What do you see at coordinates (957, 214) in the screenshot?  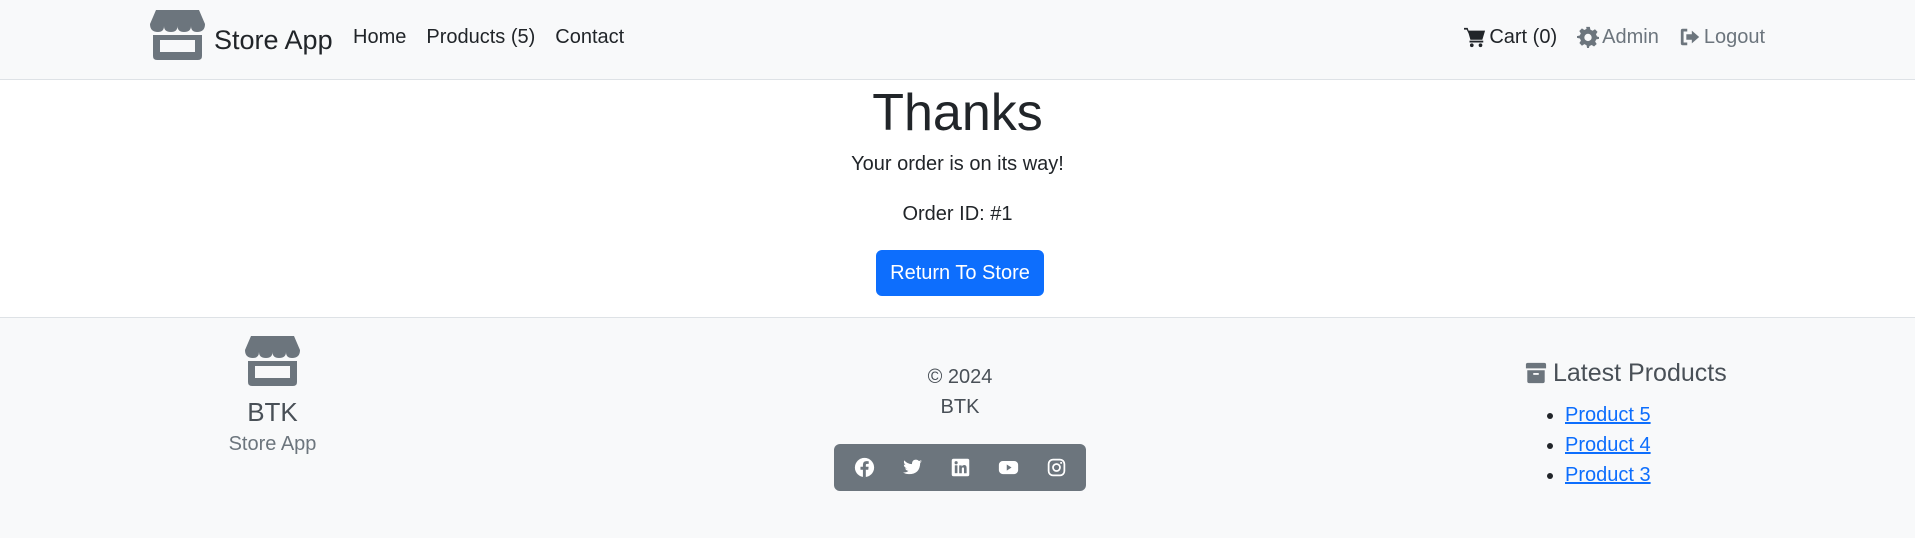 I see `order-id: Order ID: #1` at bounding box center [957, 214].